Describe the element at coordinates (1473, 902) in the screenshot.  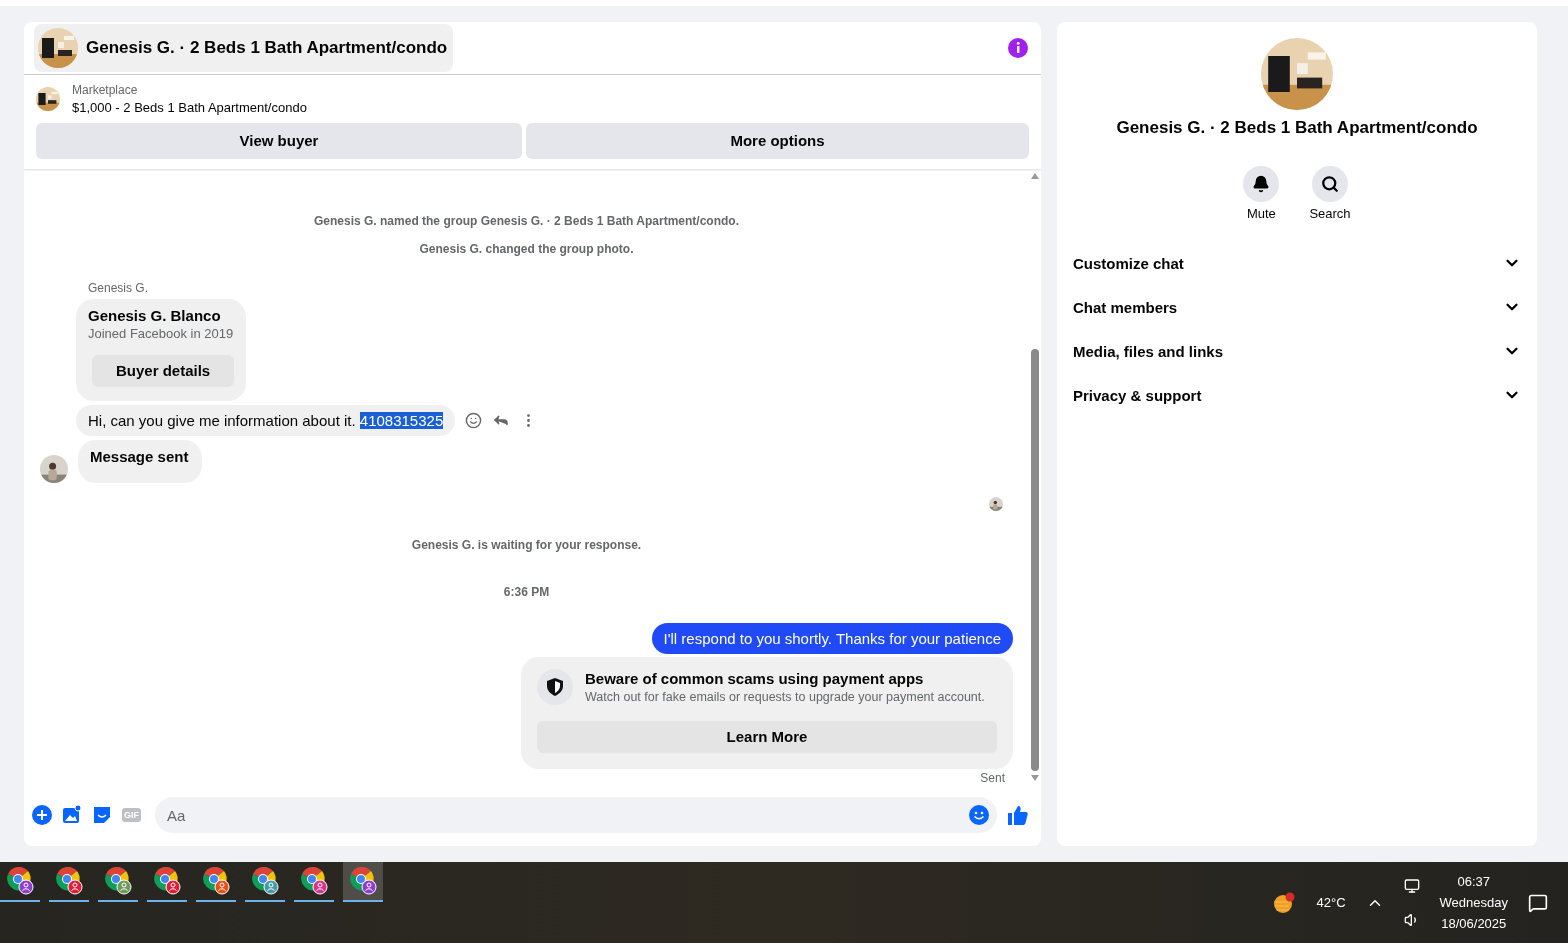
I see `clock-day: Wednesday` at that location.